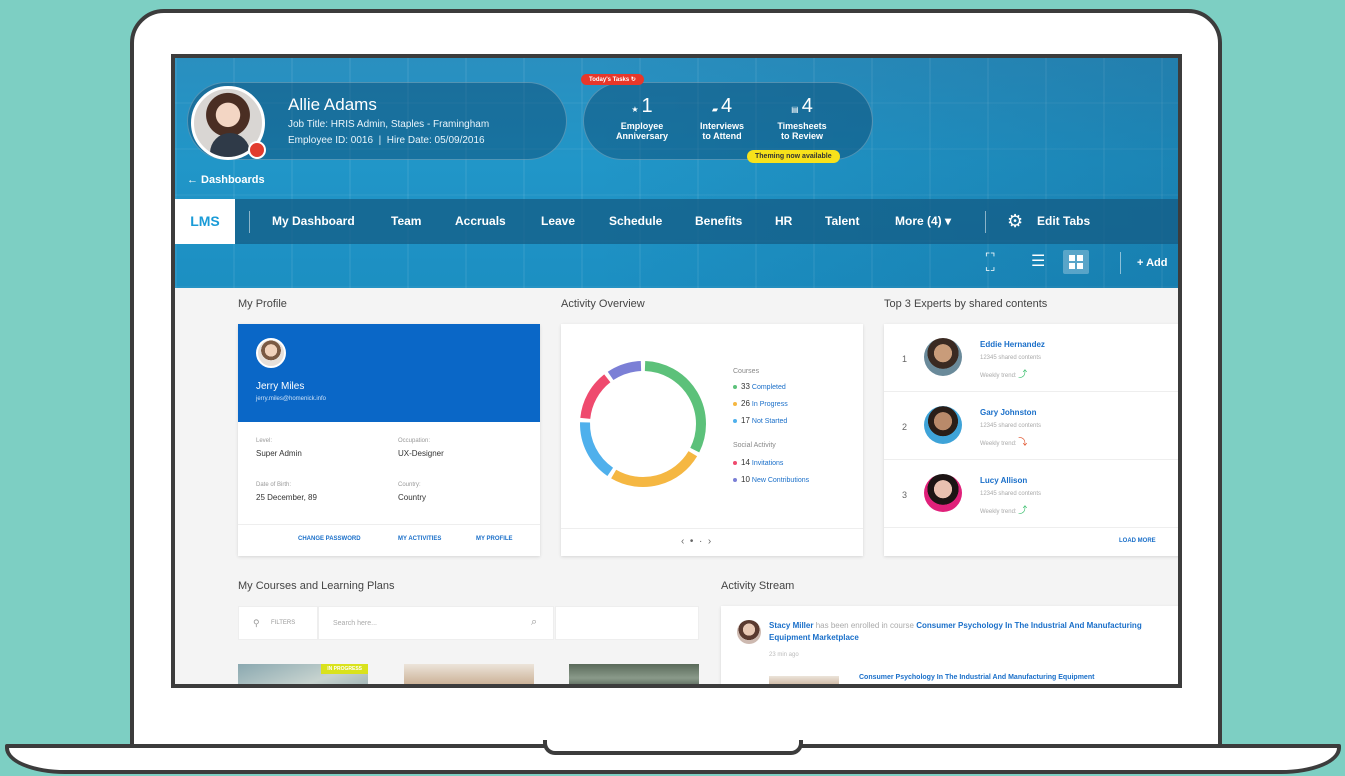 Image resolution: width=1345 pixels, height=776 pixels. What do you see at coordinates (494, 539) in the screenshot?
I see `my-profile-link: MY PROFILE` at bounding box center [494, 539].